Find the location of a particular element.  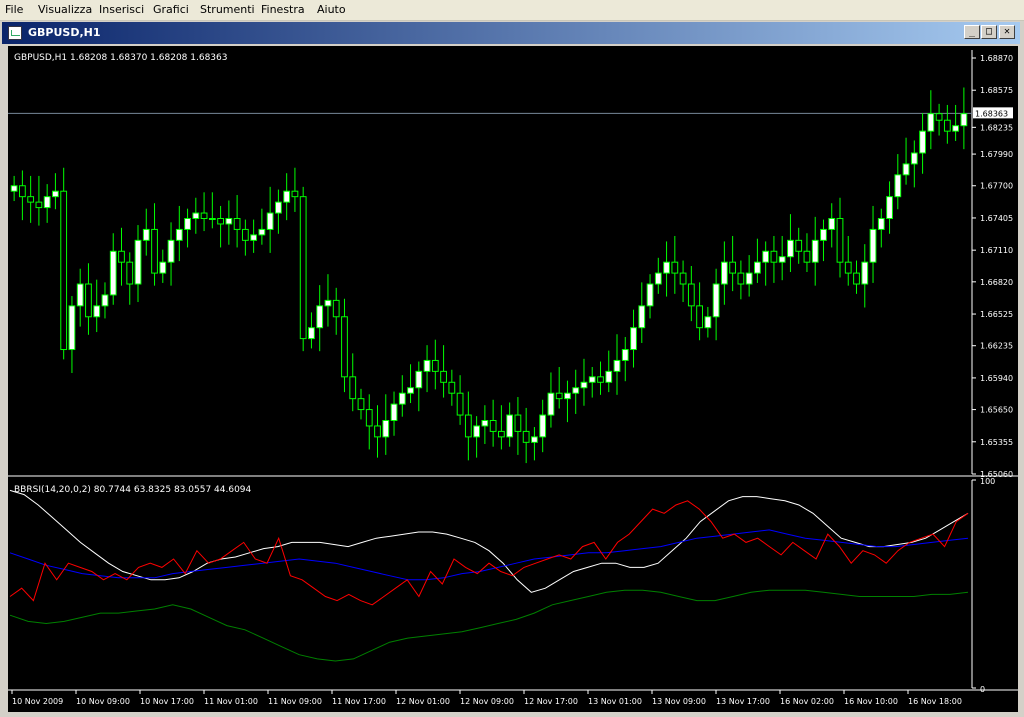

time-tick-label: 12 Nov 01:00 is located at coordinates (423, 701).